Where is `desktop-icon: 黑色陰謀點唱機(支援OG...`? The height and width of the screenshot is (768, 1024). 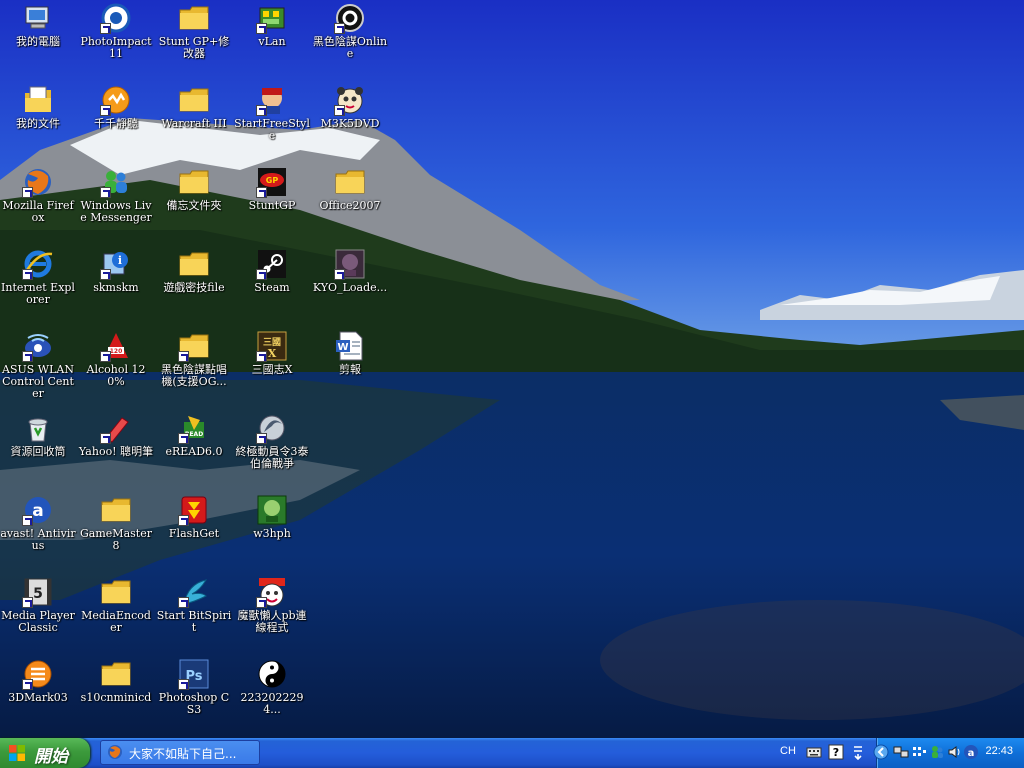 desktop-icon: 黑色陰謀點唱機(支援OG... is located at coordinates (194, 359).